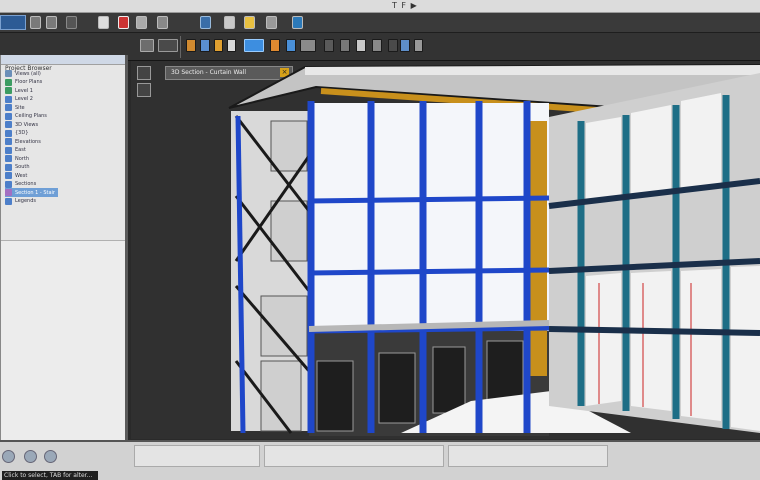 The image size is (760, 480). I want to click on tree-item: Legends, so click(20, 201).